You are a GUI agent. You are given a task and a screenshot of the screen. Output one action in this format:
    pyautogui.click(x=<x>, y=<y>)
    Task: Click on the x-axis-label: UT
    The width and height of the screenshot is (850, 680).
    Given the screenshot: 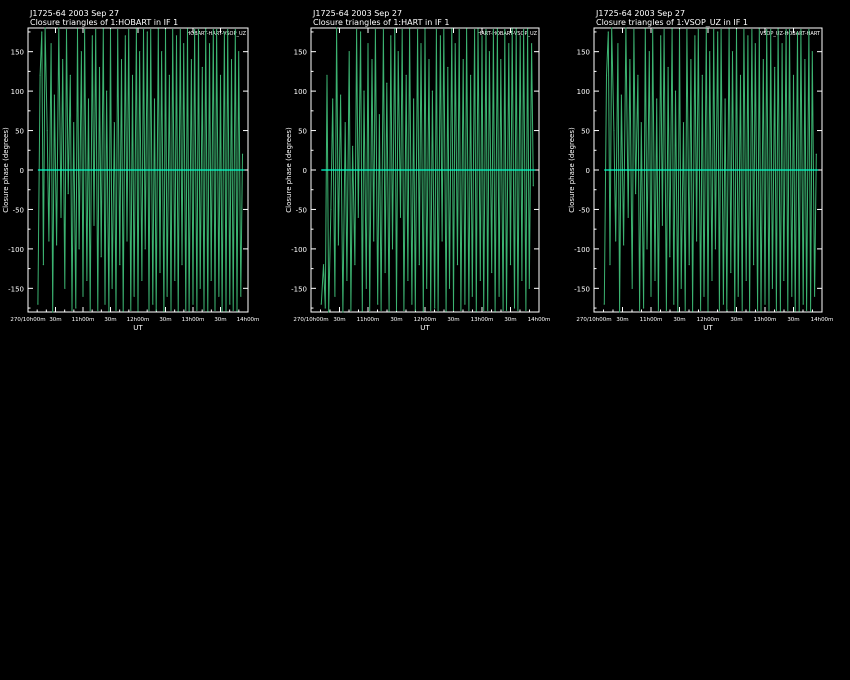 What is the action you would take?
    pyautogui.click(x=425, y=328)
    